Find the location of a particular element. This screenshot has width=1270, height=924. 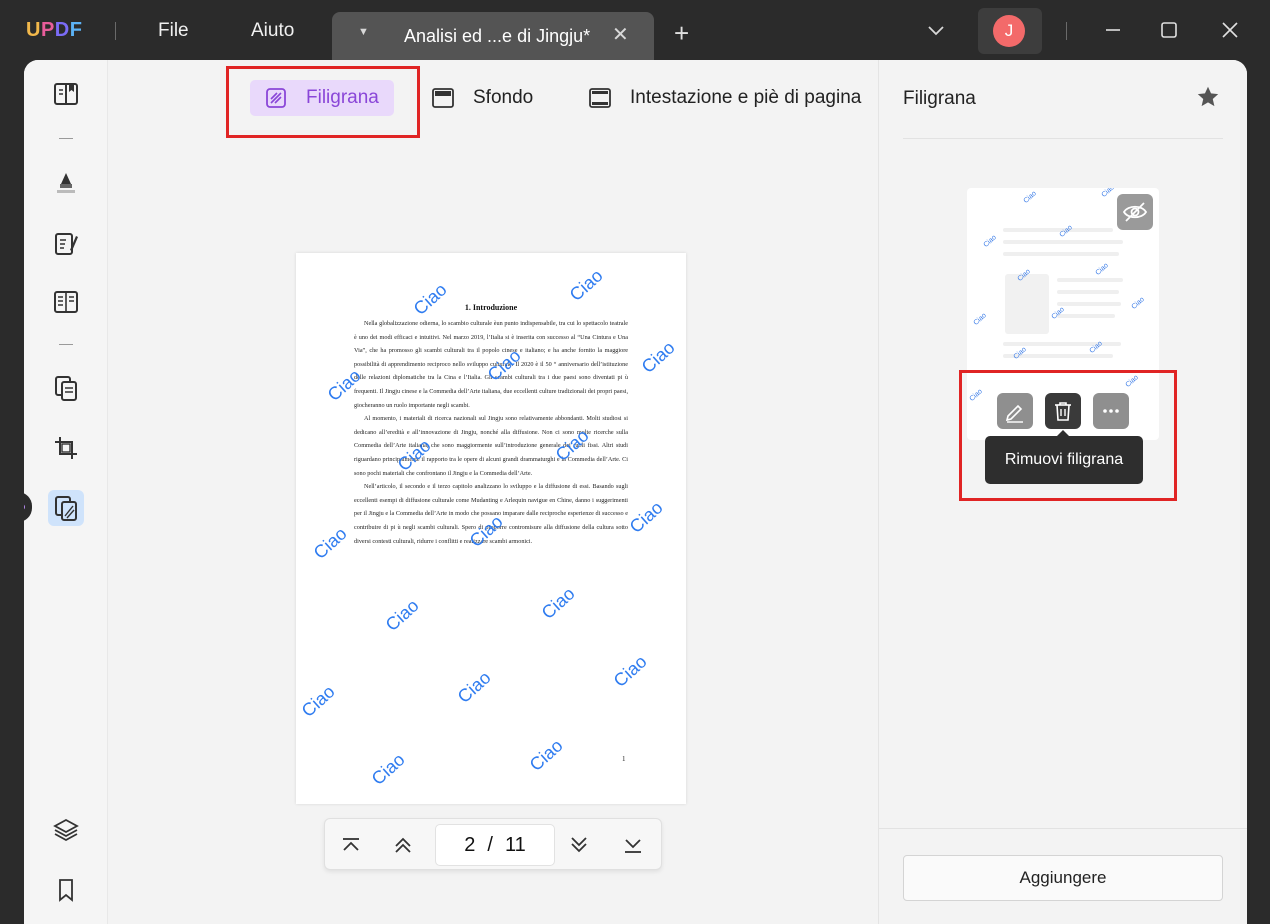

account-button: J is located at coordinates (1010, 31).